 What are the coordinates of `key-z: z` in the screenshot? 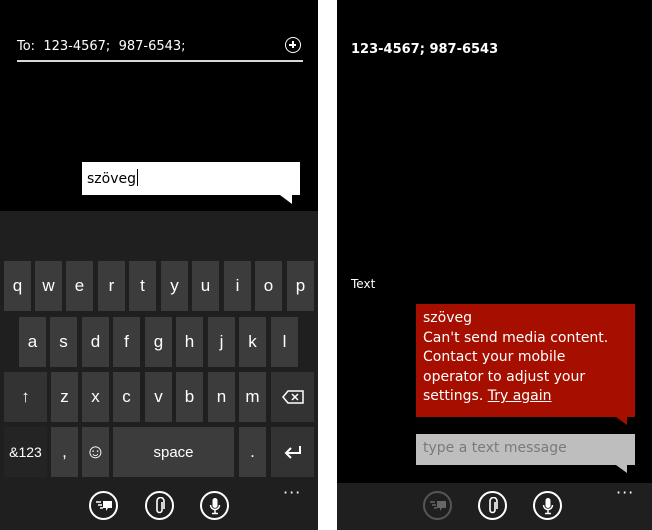 It's located at (64, 397).